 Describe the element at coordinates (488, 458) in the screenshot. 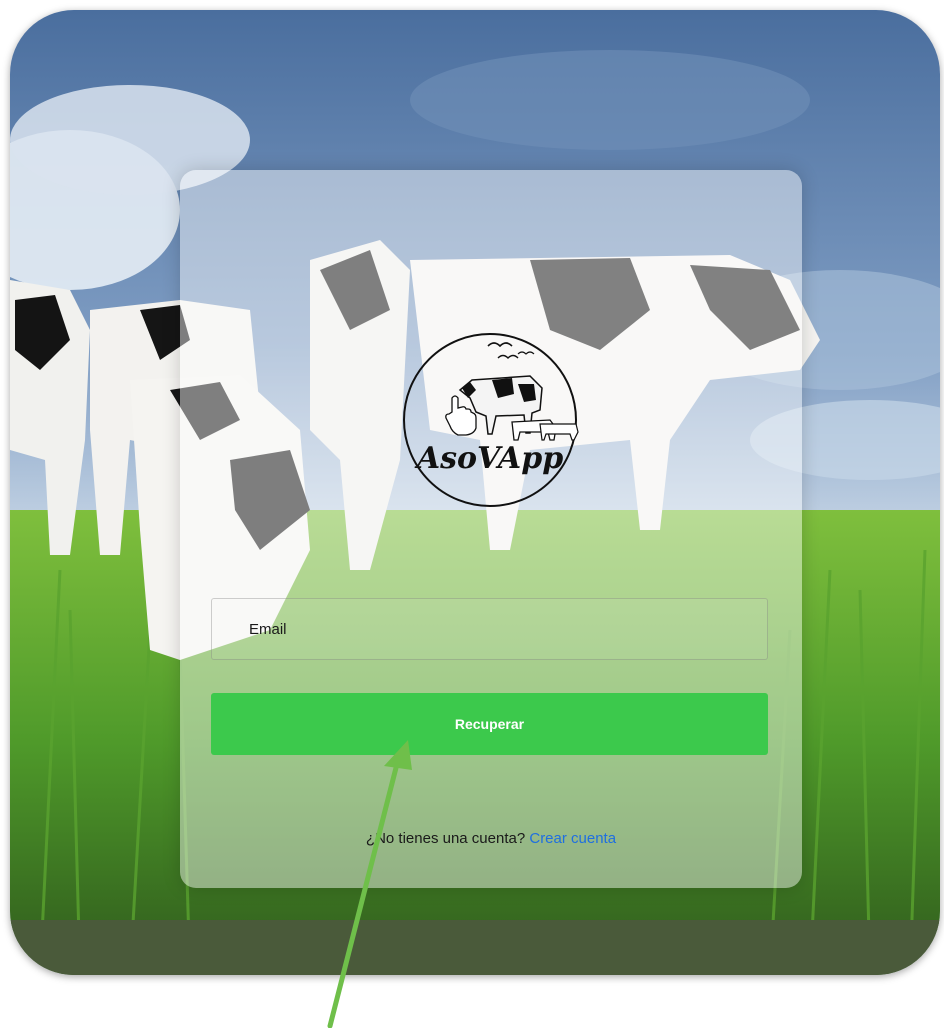

I see `logo-text: AsoVApp` at that location.